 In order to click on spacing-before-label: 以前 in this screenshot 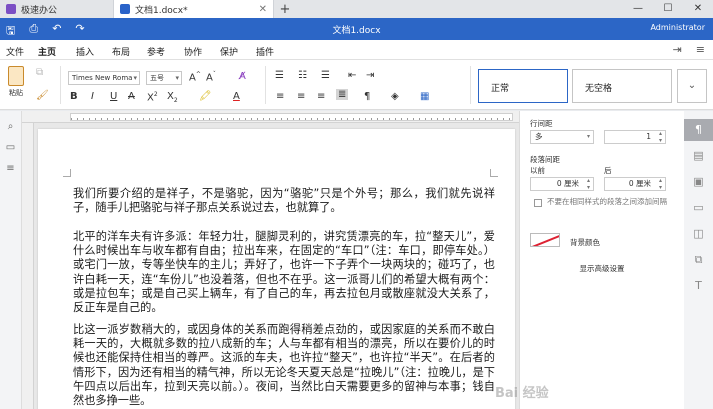, I will do `click(537, 170)`.